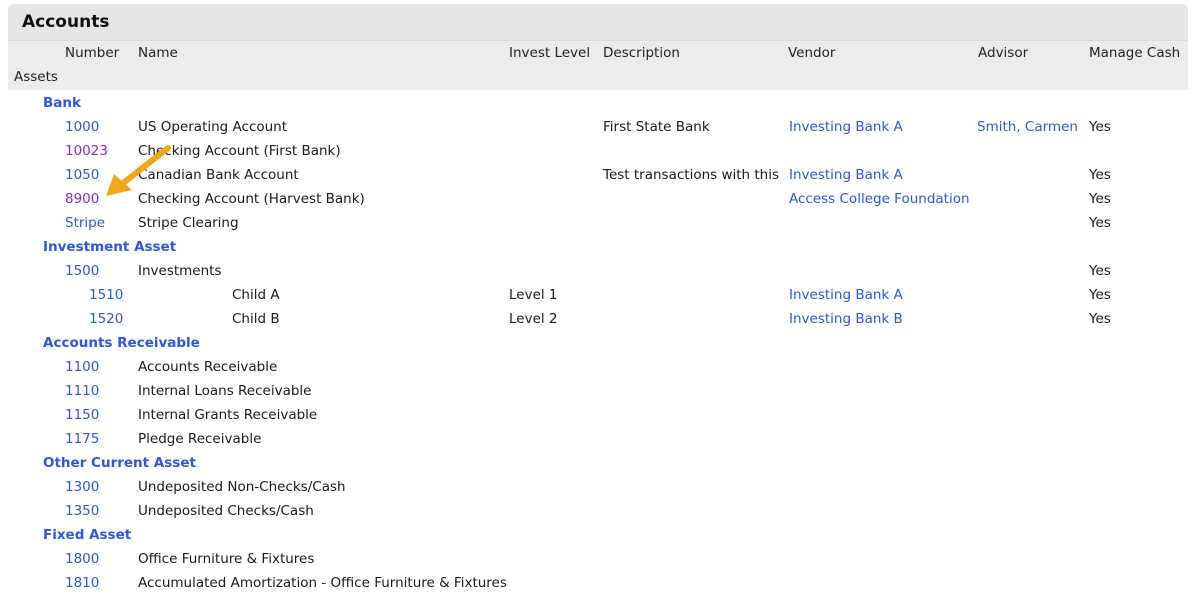 The image size is (1194, 596). Describe the element at coordinates (256, 319) in the screenshot. I see `account-name: Child B` at that location.